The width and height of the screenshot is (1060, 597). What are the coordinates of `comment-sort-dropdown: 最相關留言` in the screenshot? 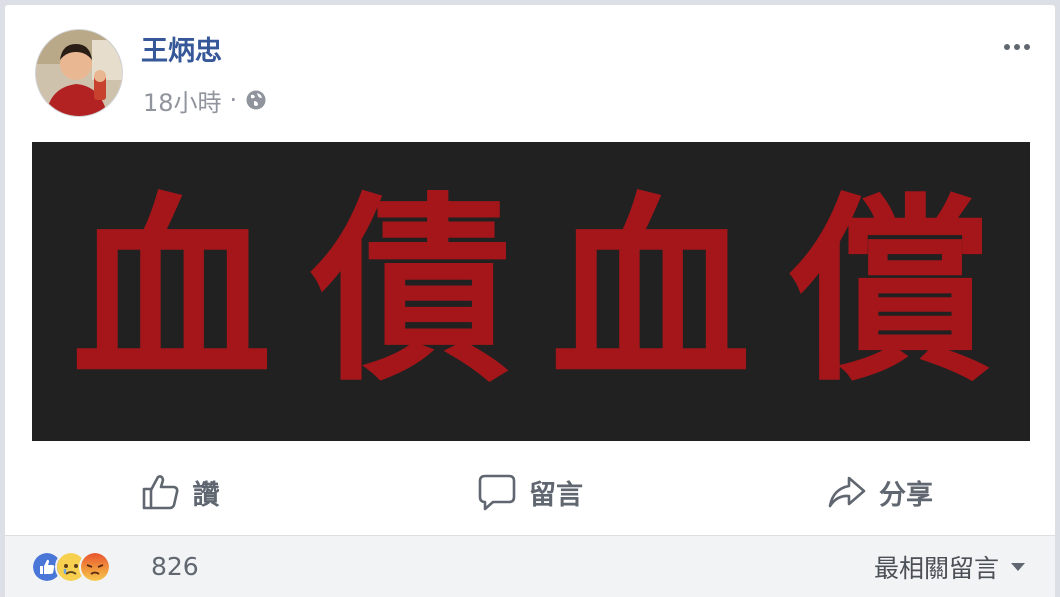 It's located at (949, 567).